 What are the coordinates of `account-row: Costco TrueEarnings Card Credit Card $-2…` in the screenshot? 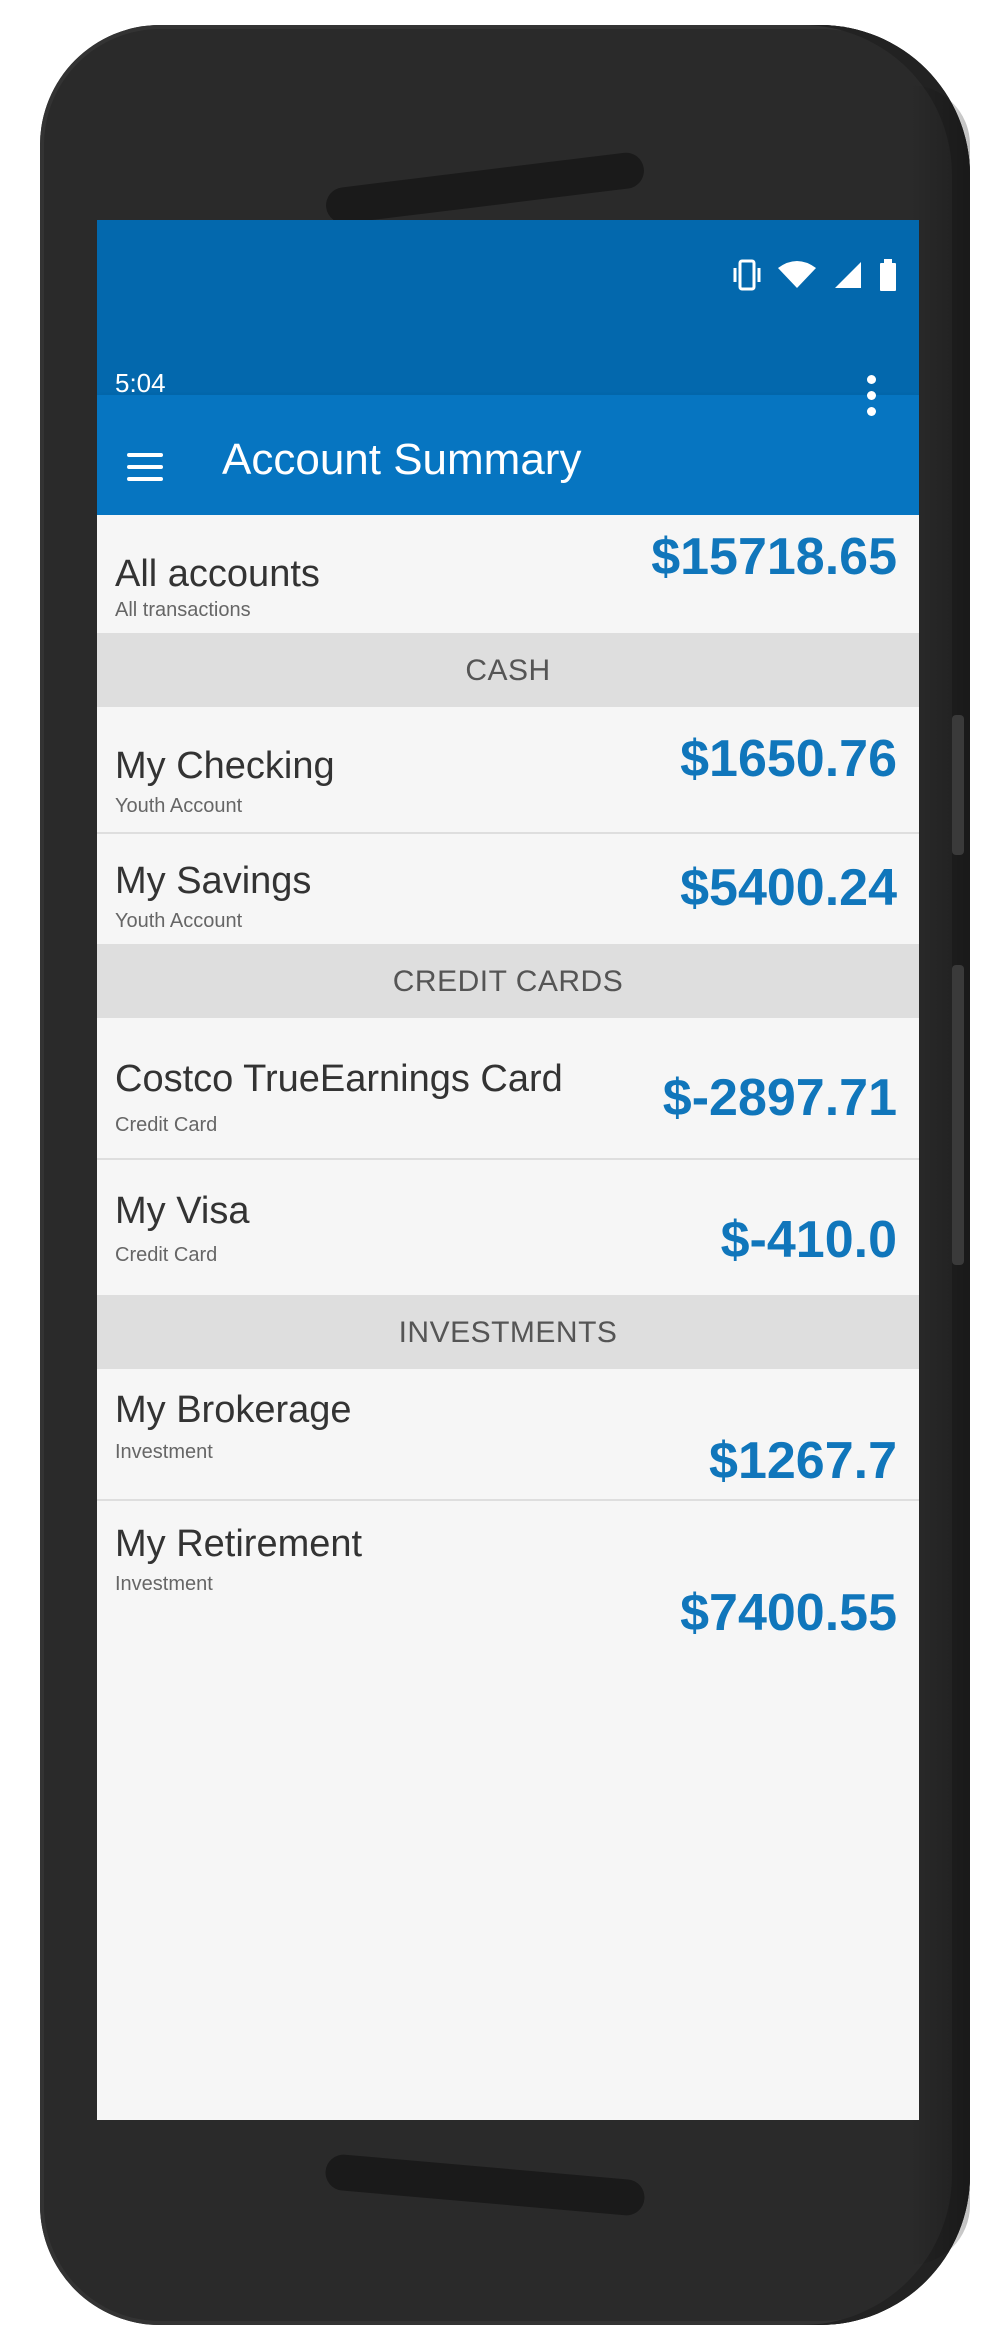 It's located at (508, 1089).